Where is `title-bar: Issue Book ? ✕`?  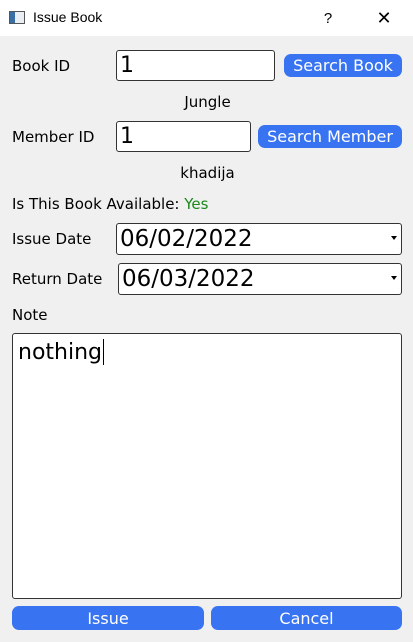 title-bar: Issue Book ? ✕ is located at coordinates (206, 18).